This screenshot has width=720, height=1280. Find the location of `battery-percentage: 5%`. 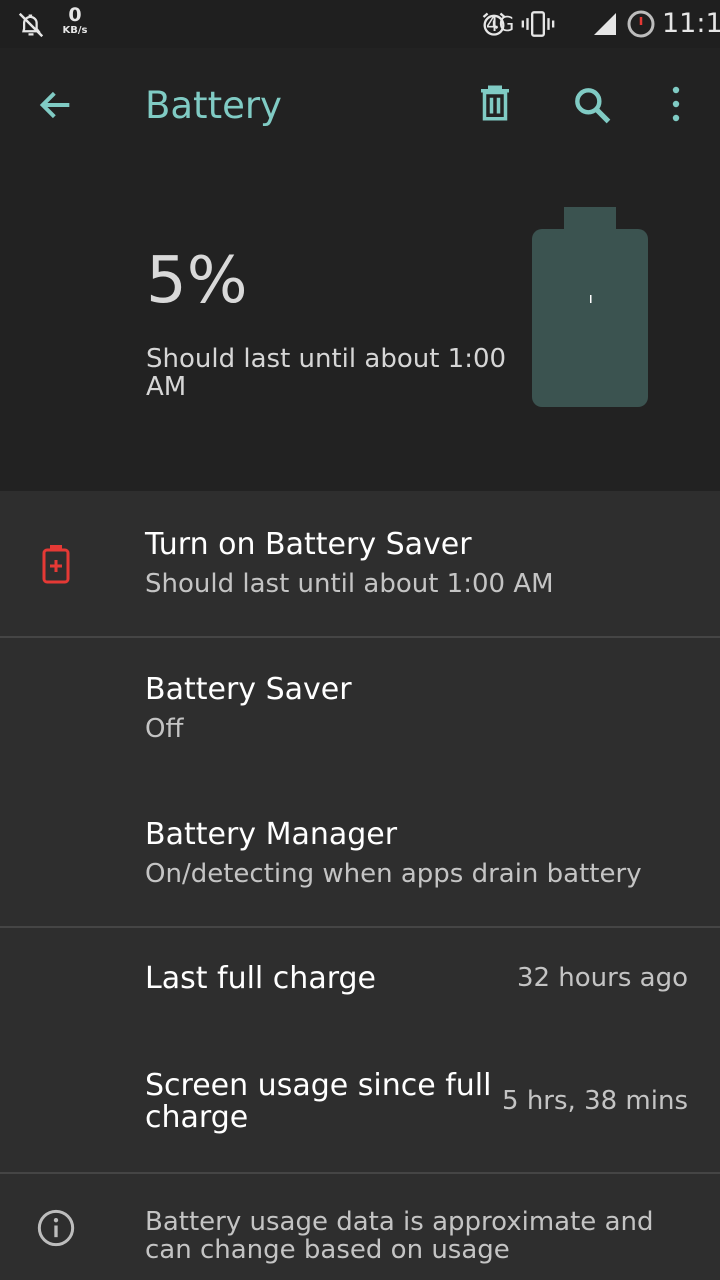

battery-percentage: 5% is located at coordinates (197, 281).